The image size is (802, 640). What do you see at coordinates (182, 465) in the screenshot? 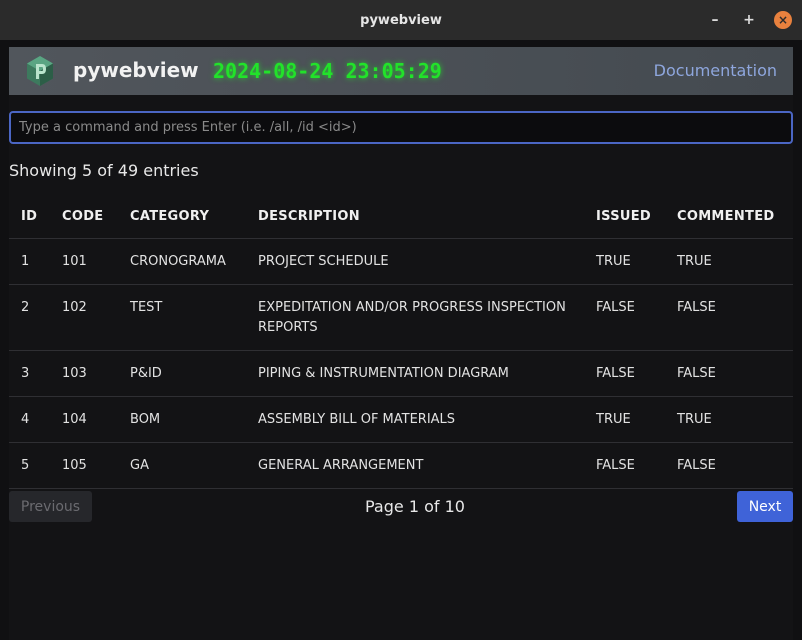
I see `cell-category: GA` at bounding box center [182, 465].